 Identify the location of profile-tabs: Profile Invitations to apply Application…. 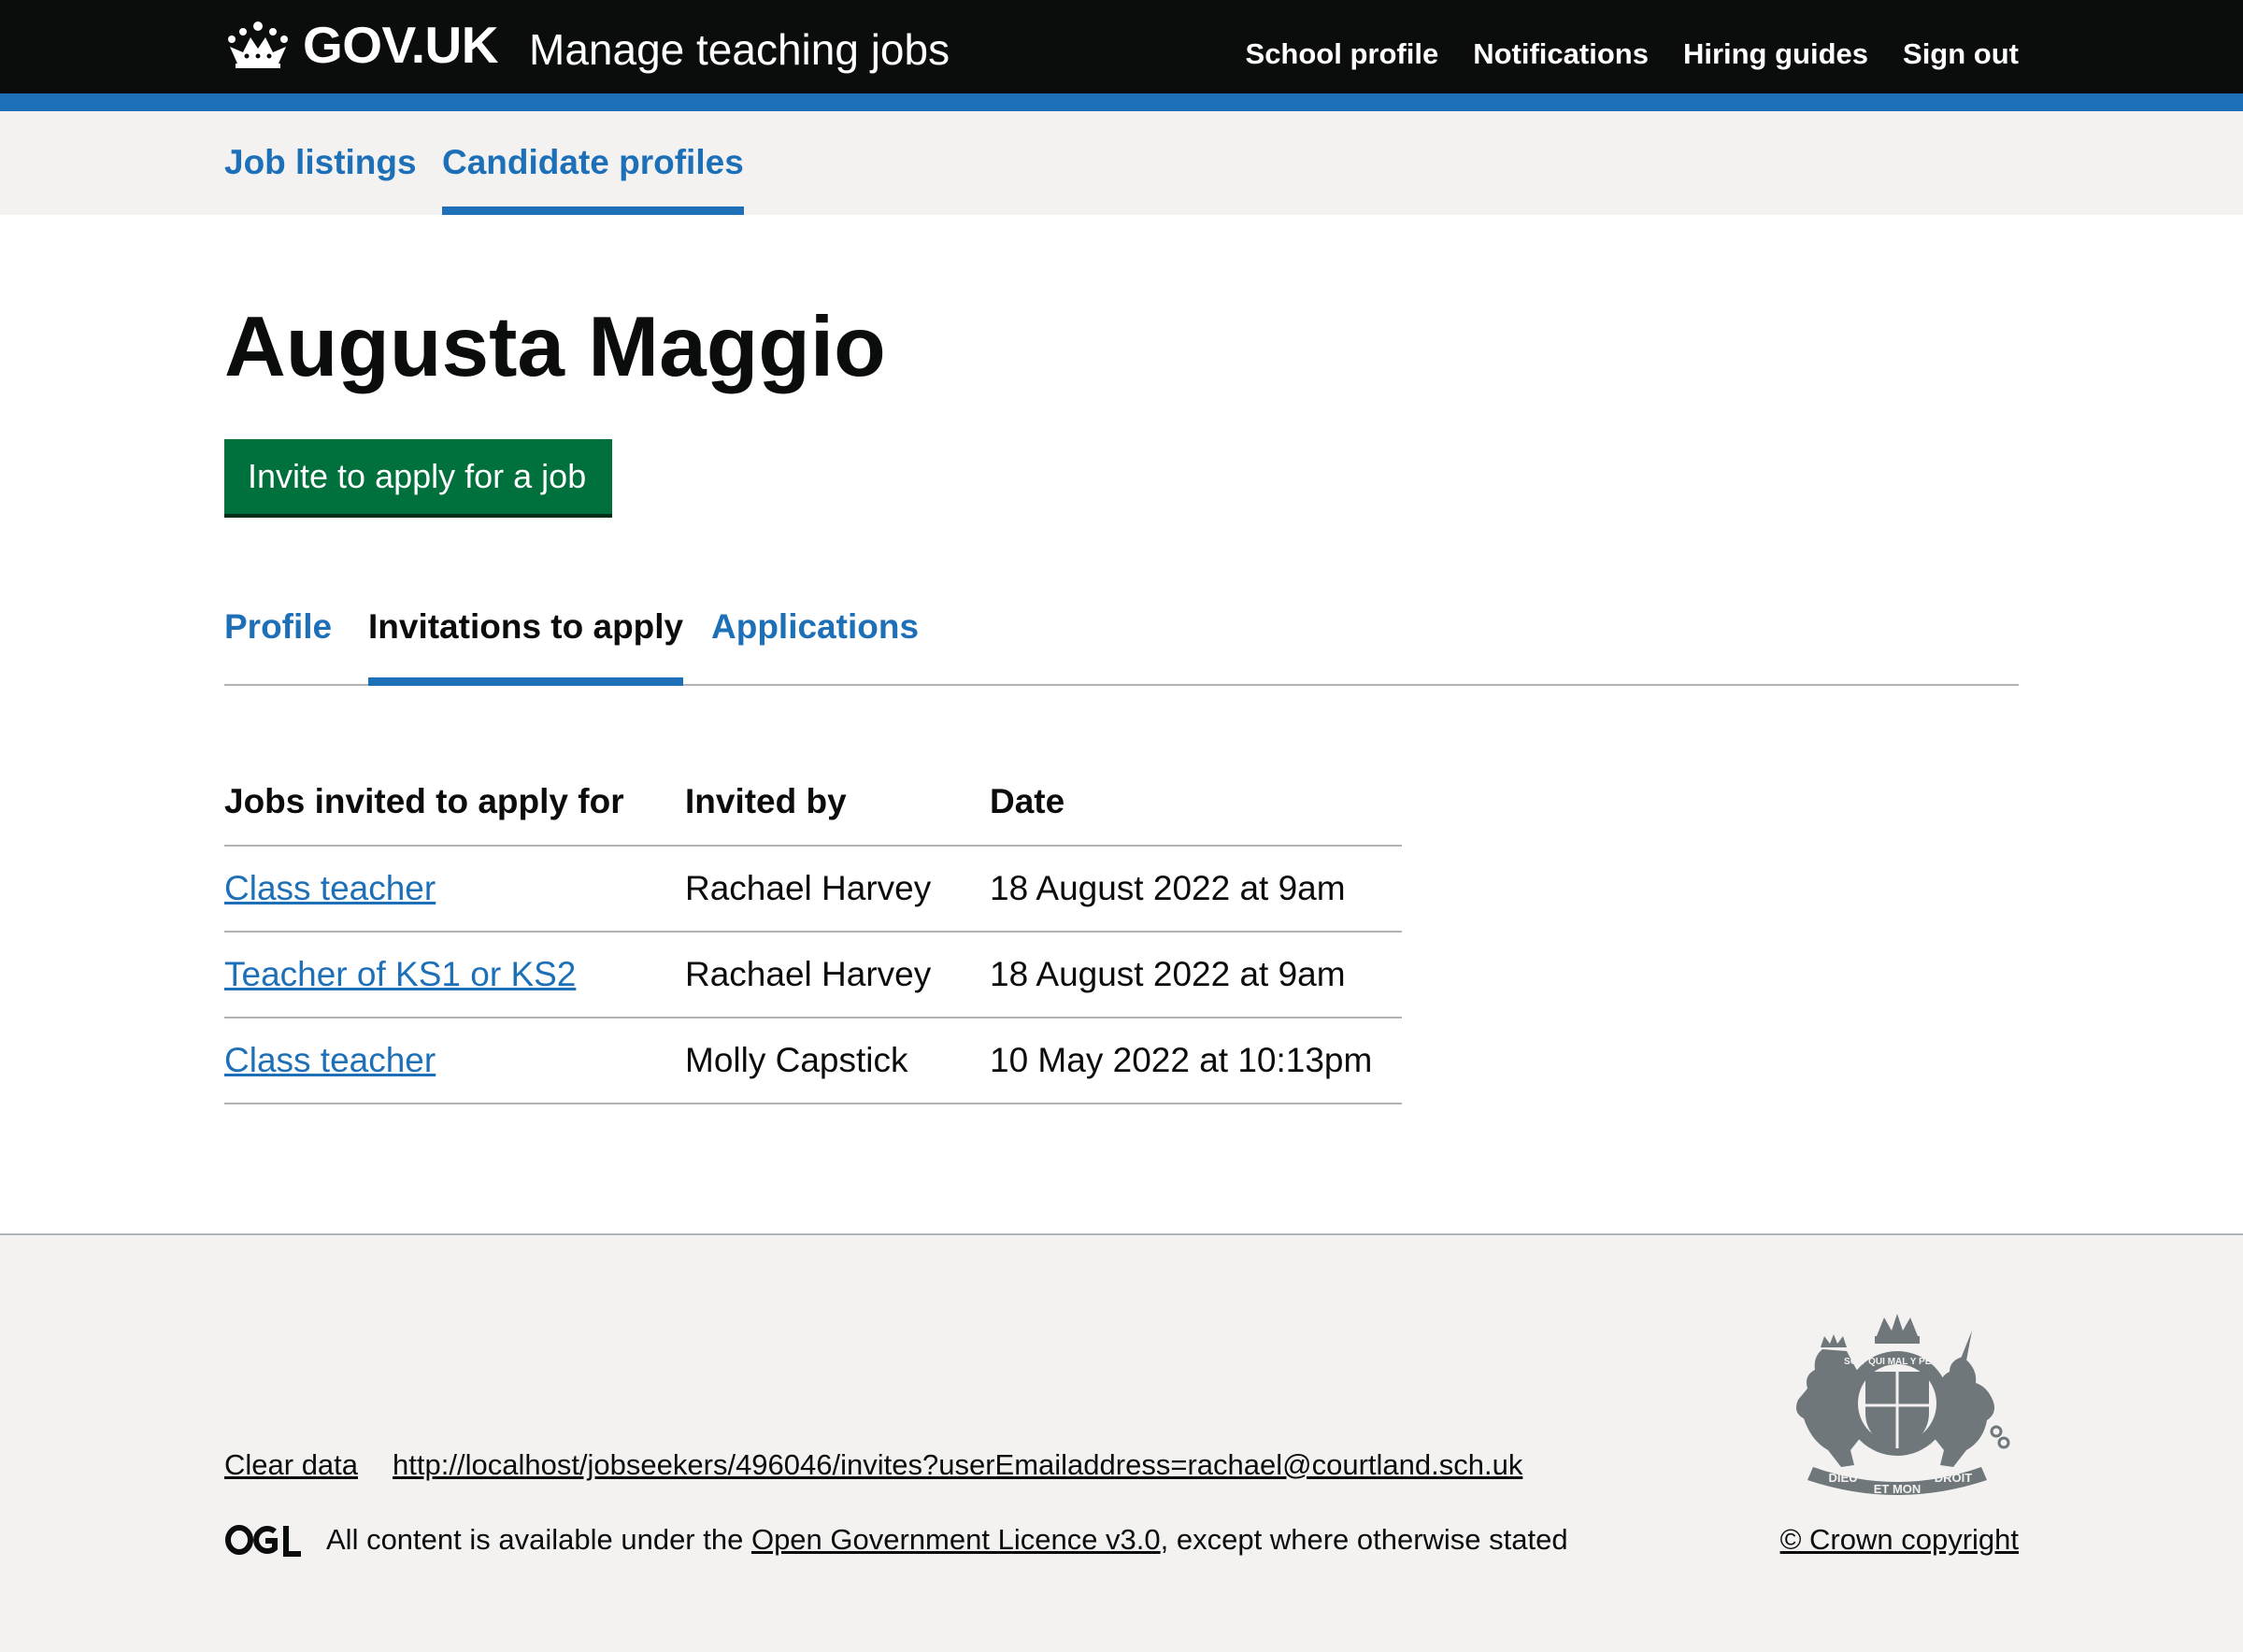
(1121, 646).